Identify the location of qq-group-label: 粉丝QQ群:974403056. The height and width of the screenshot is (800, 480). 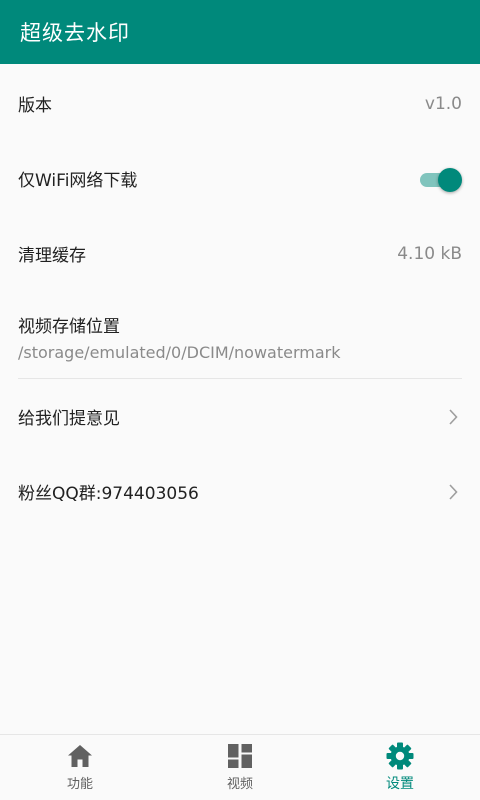
(108, 494).